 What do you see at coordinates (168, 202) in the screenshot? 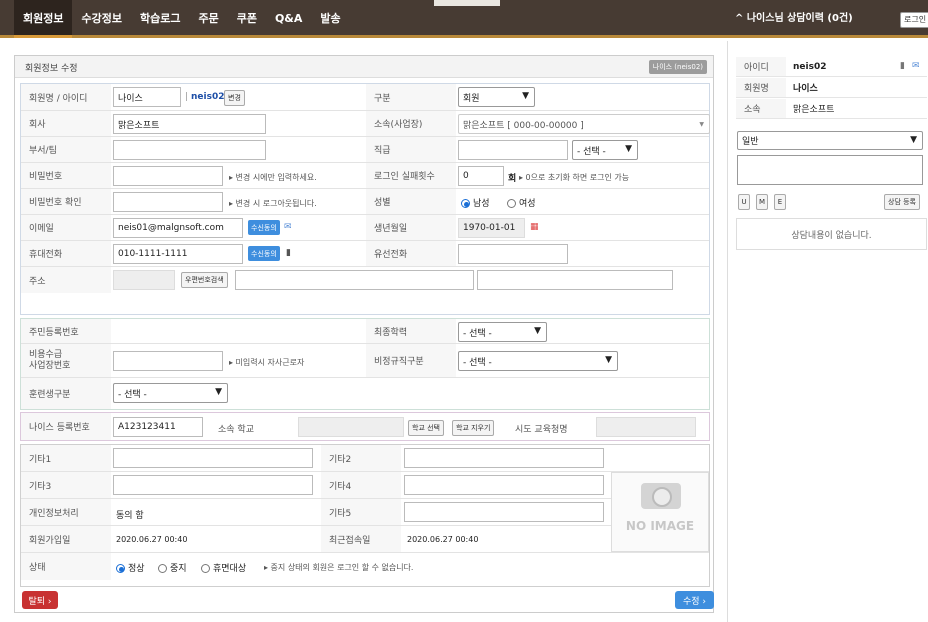
I see `password-confirm-input` at bounding box center [168, 202].